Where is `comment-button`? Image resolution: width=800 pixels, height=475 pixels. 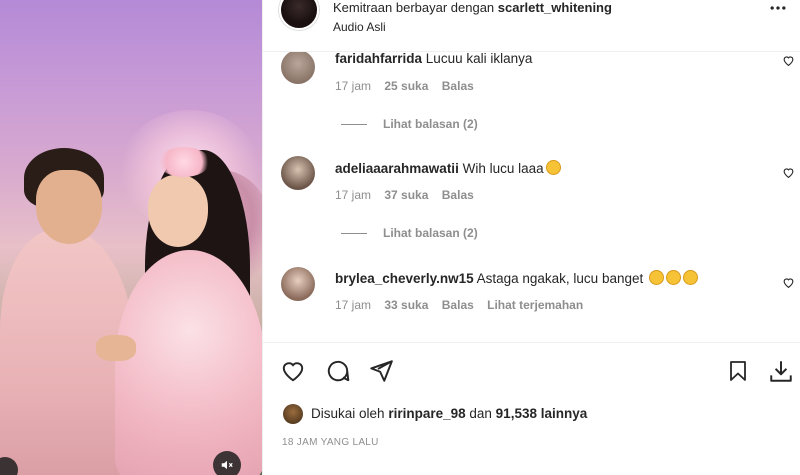
comment-button is located at coordinates (338, 371).